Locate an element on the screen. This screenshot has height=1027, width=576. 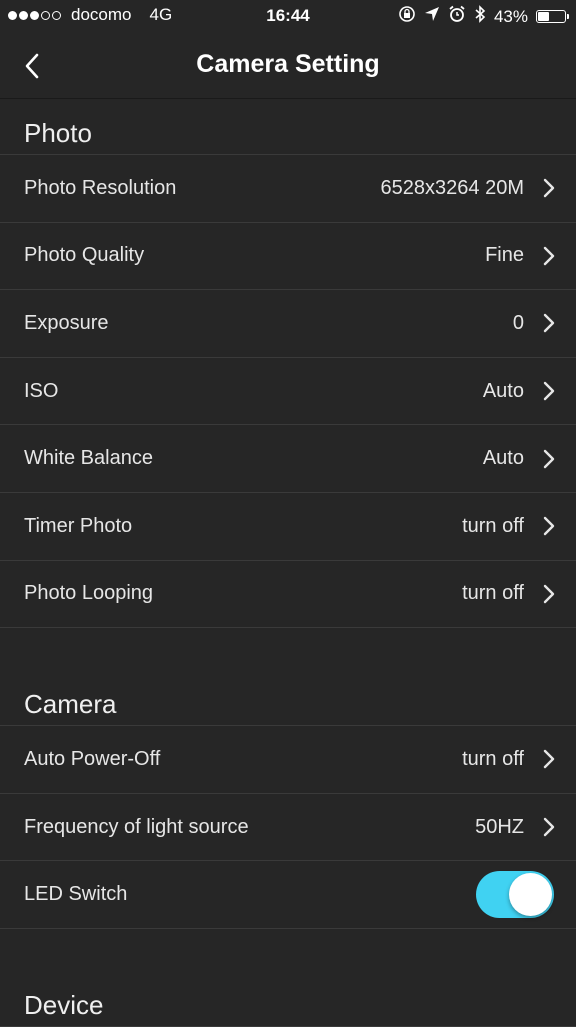
row-light-frequency: Frequency of light source 50HZ is located at coordinates (288, 828).